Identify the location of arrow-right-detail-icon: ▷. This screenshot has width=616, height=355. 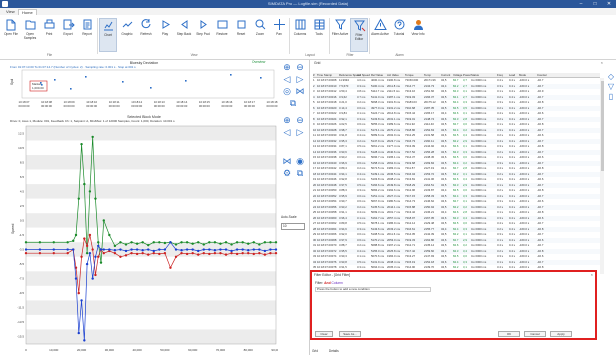
(300, 132).